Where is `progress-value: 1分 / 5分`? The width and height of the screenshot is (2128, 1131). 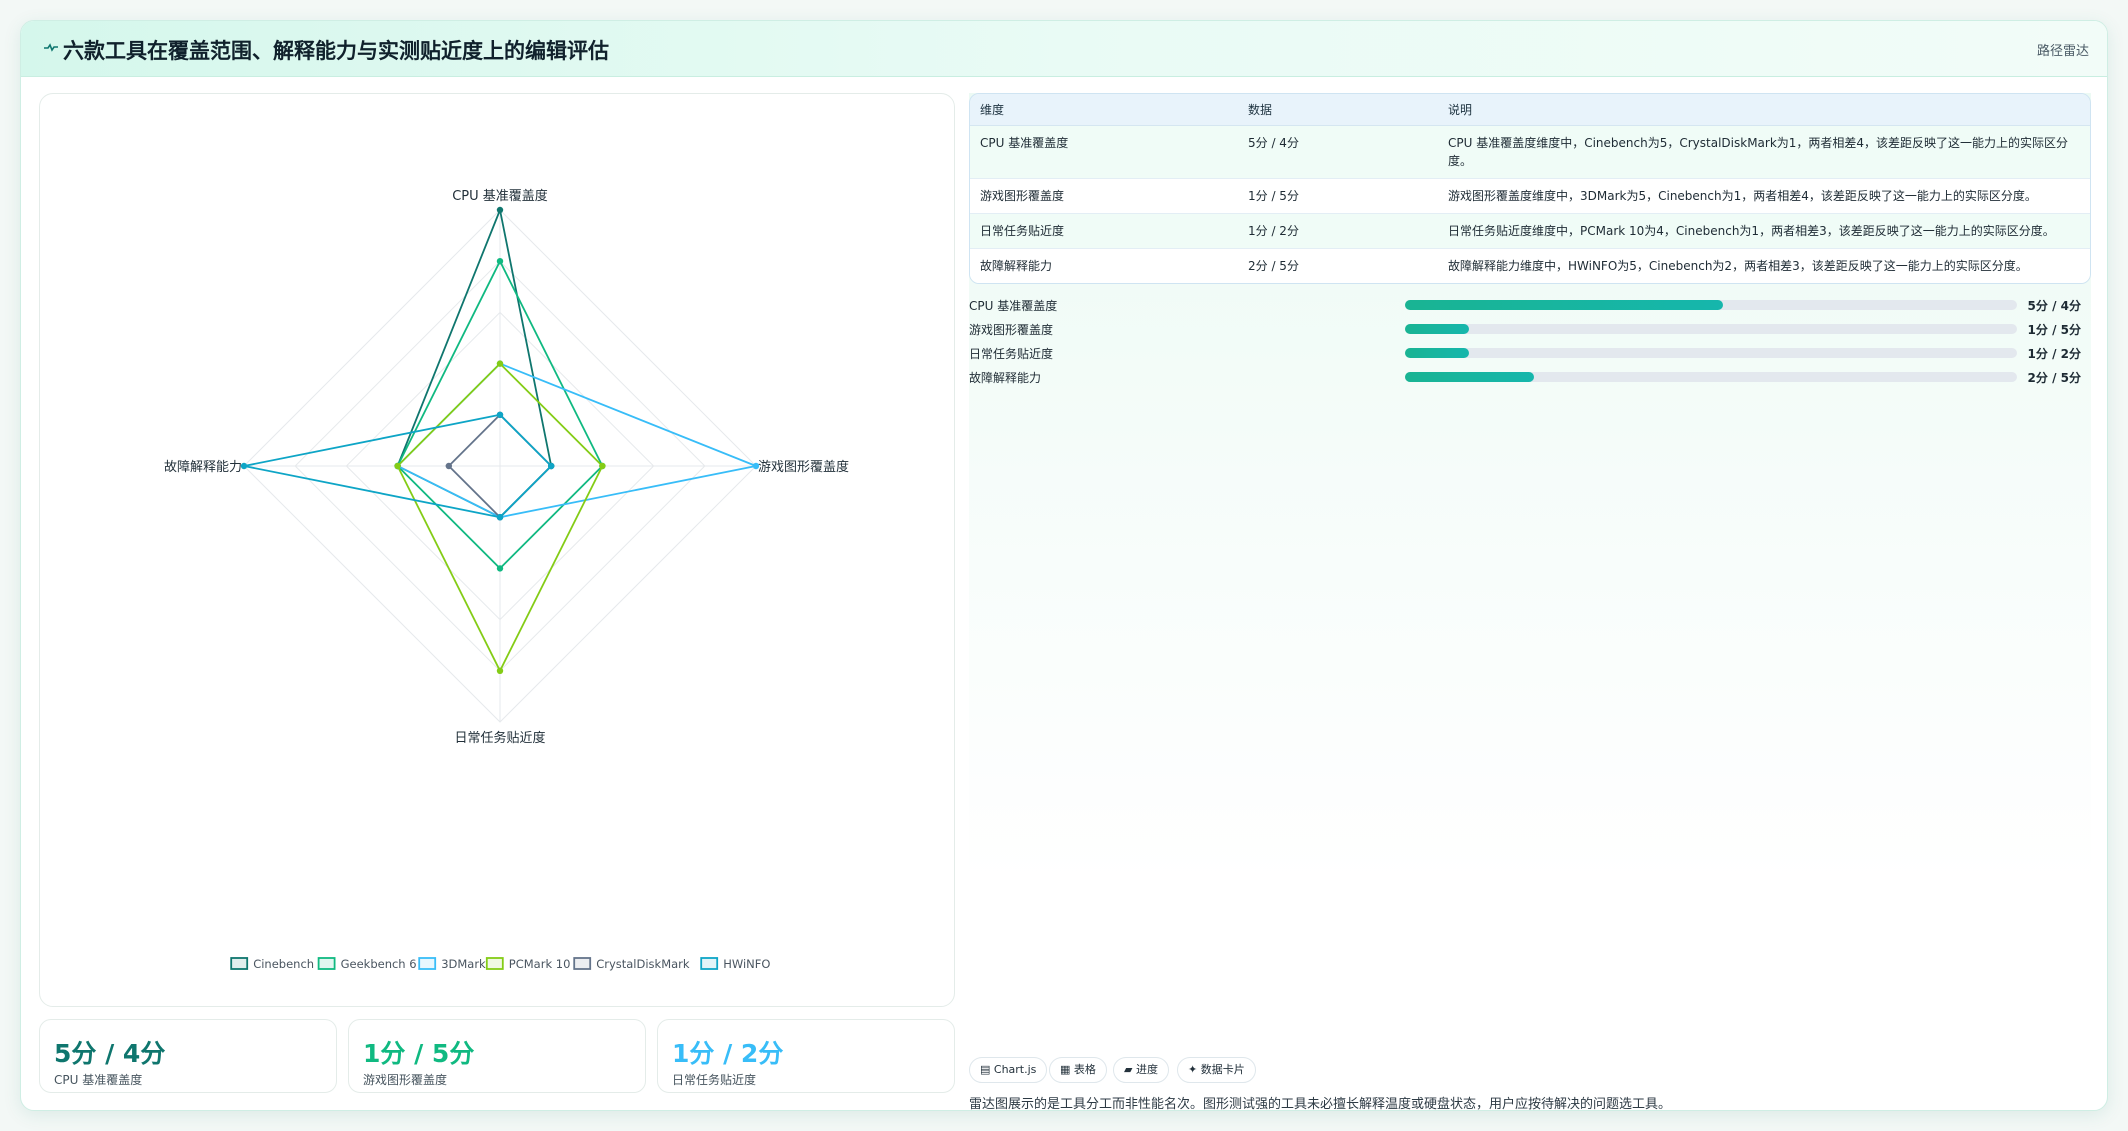 progress-value: 1分 / 5分 is located at coordinates (2054, 330).